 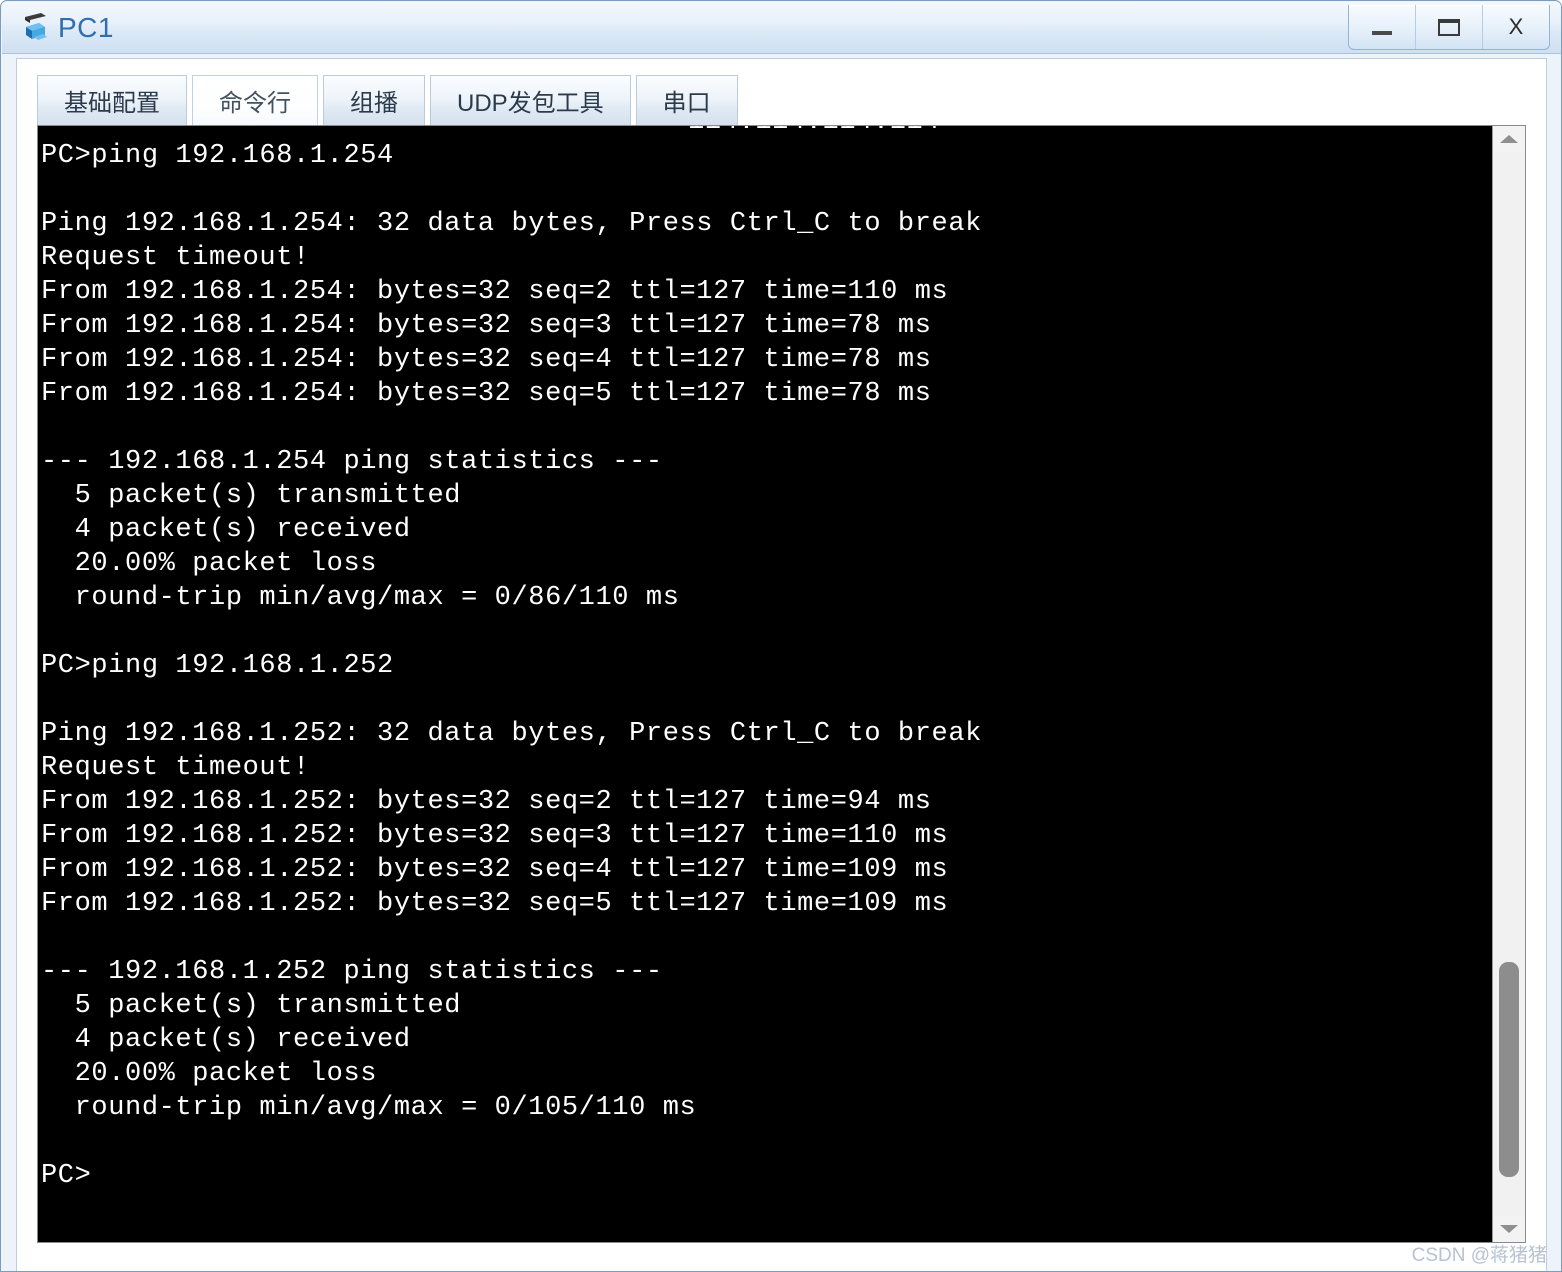 I want to click on tab-label: 组播, so click(x=374, y=103).